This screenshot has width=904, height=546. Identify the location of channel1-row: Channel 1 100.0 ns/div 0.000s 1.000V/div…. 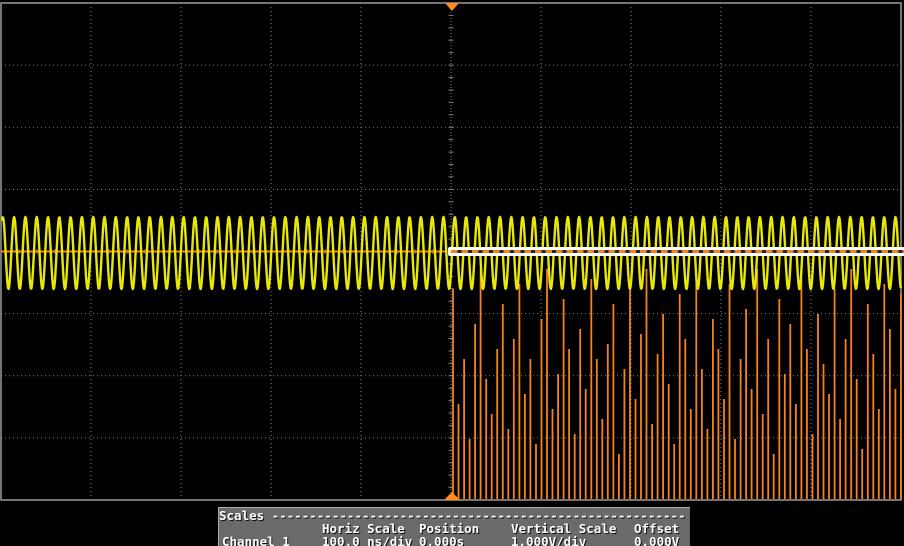
(454, 540).